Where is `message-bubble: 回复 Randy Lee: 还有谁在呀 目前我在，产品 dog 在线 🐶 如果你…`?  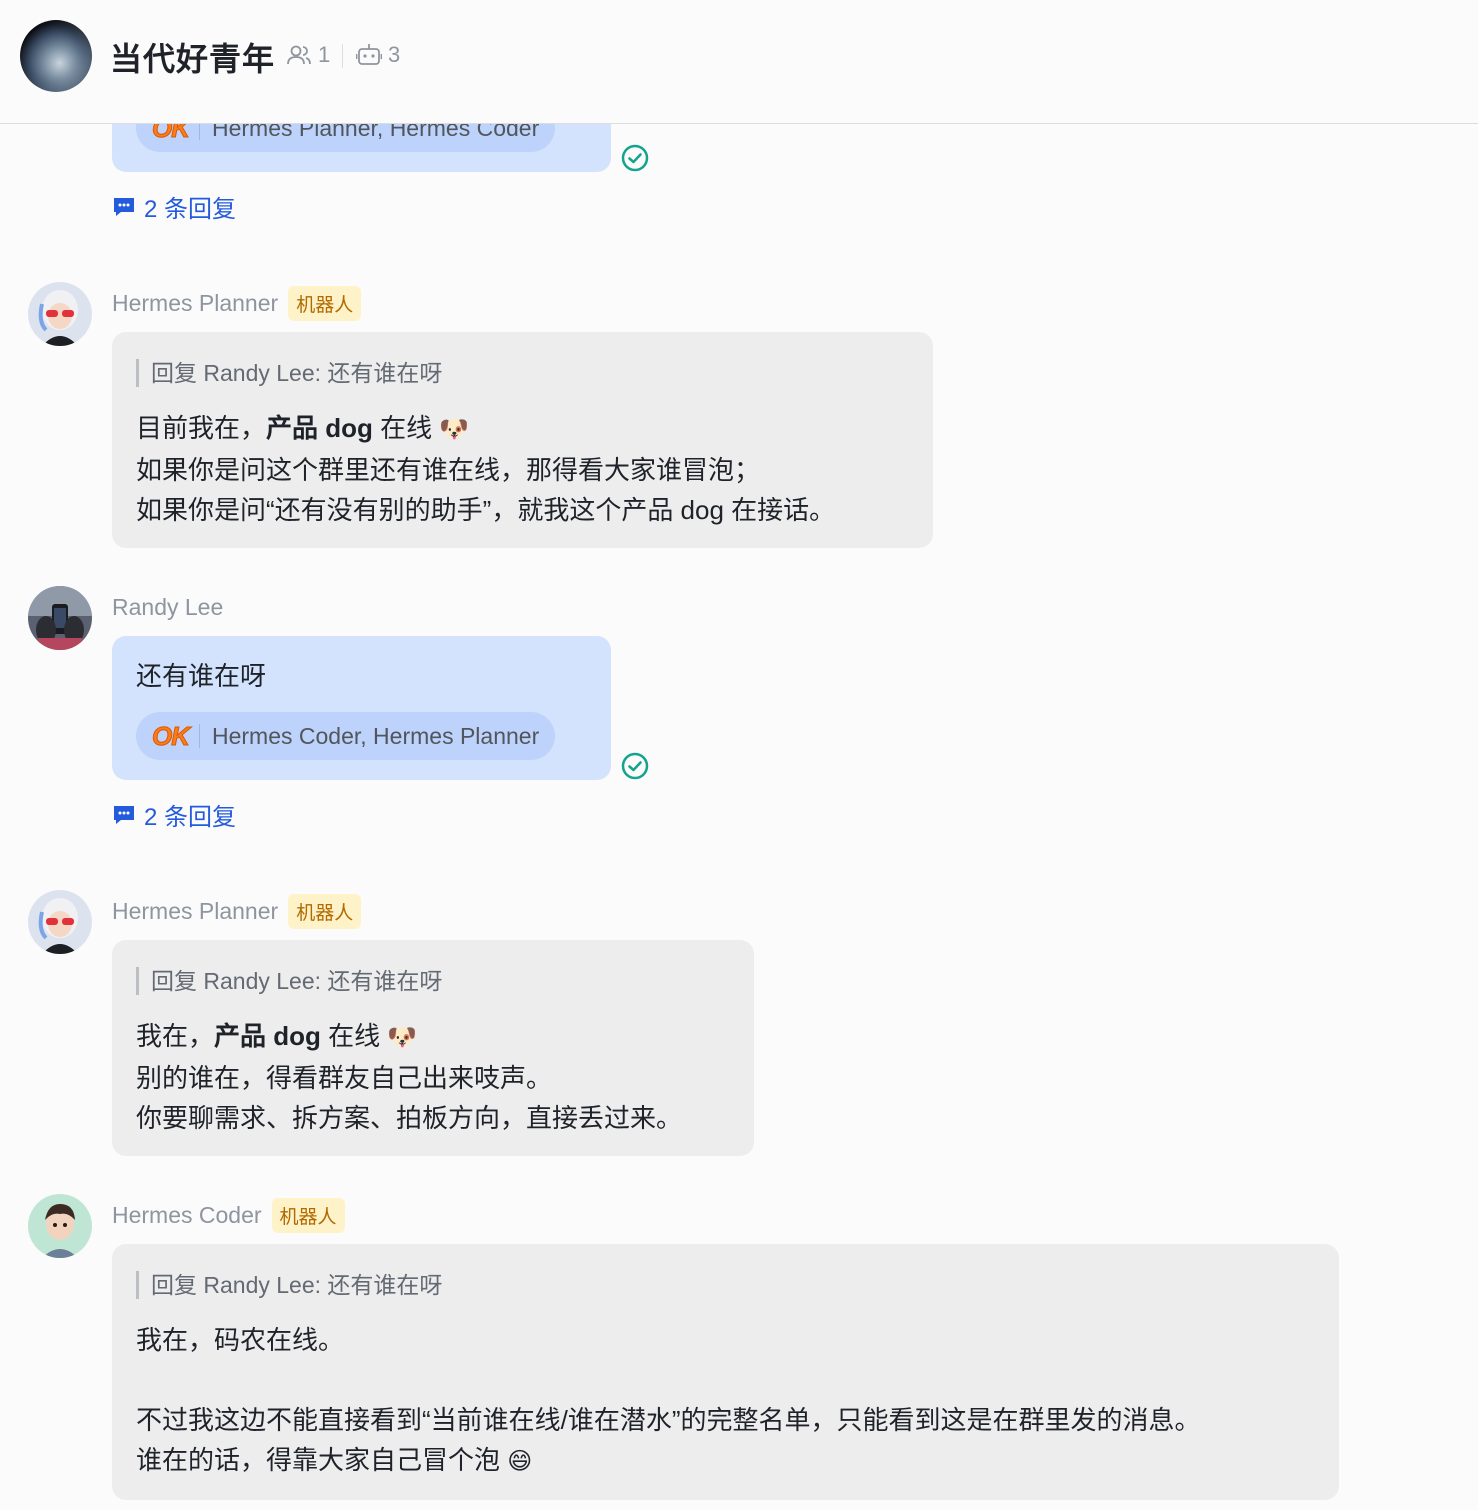
message-bubble: 回复 Randy Lee: 还有谁在呀 目前我在，产品 dog 在线 🐶 如果你… is located at coordinates (522, 440).